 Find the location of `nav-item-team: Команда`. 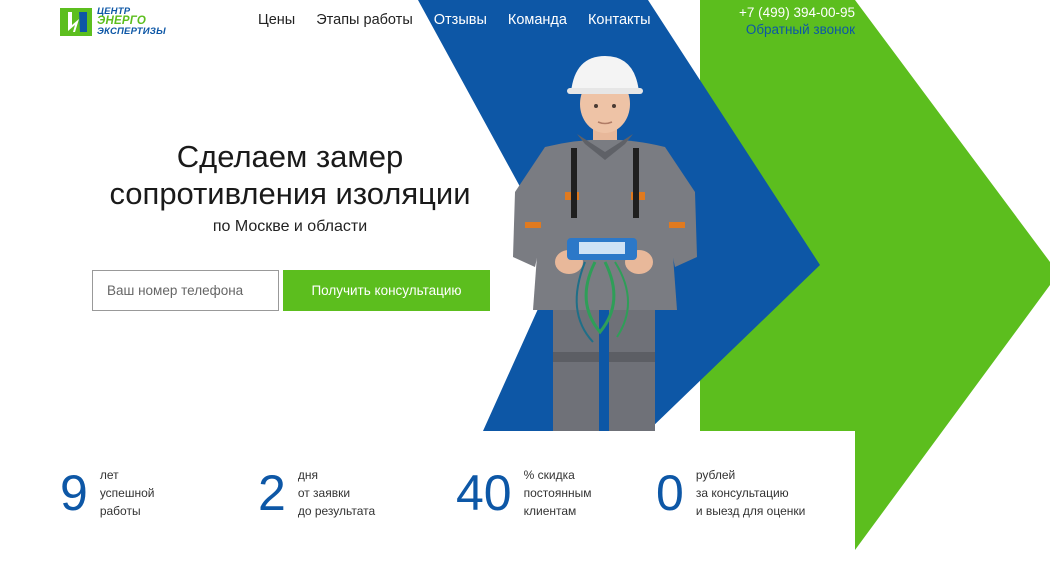

nav-item-team: Команда is located at coordinates (537, 20).